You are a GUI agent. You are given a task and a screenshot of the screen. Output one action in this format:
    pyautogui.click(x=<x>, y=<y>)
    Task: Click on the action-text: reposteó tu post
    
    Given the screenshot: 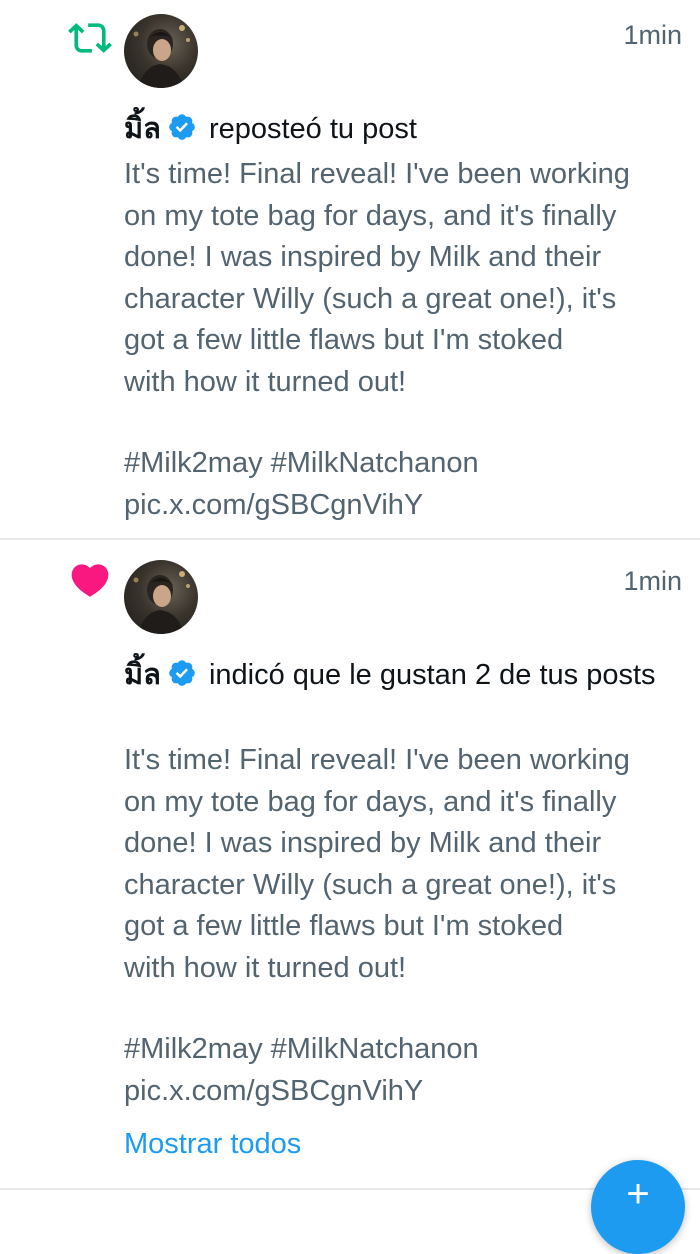 What is the action you would take?
    pyautogui.click(x=312, y=129)
    